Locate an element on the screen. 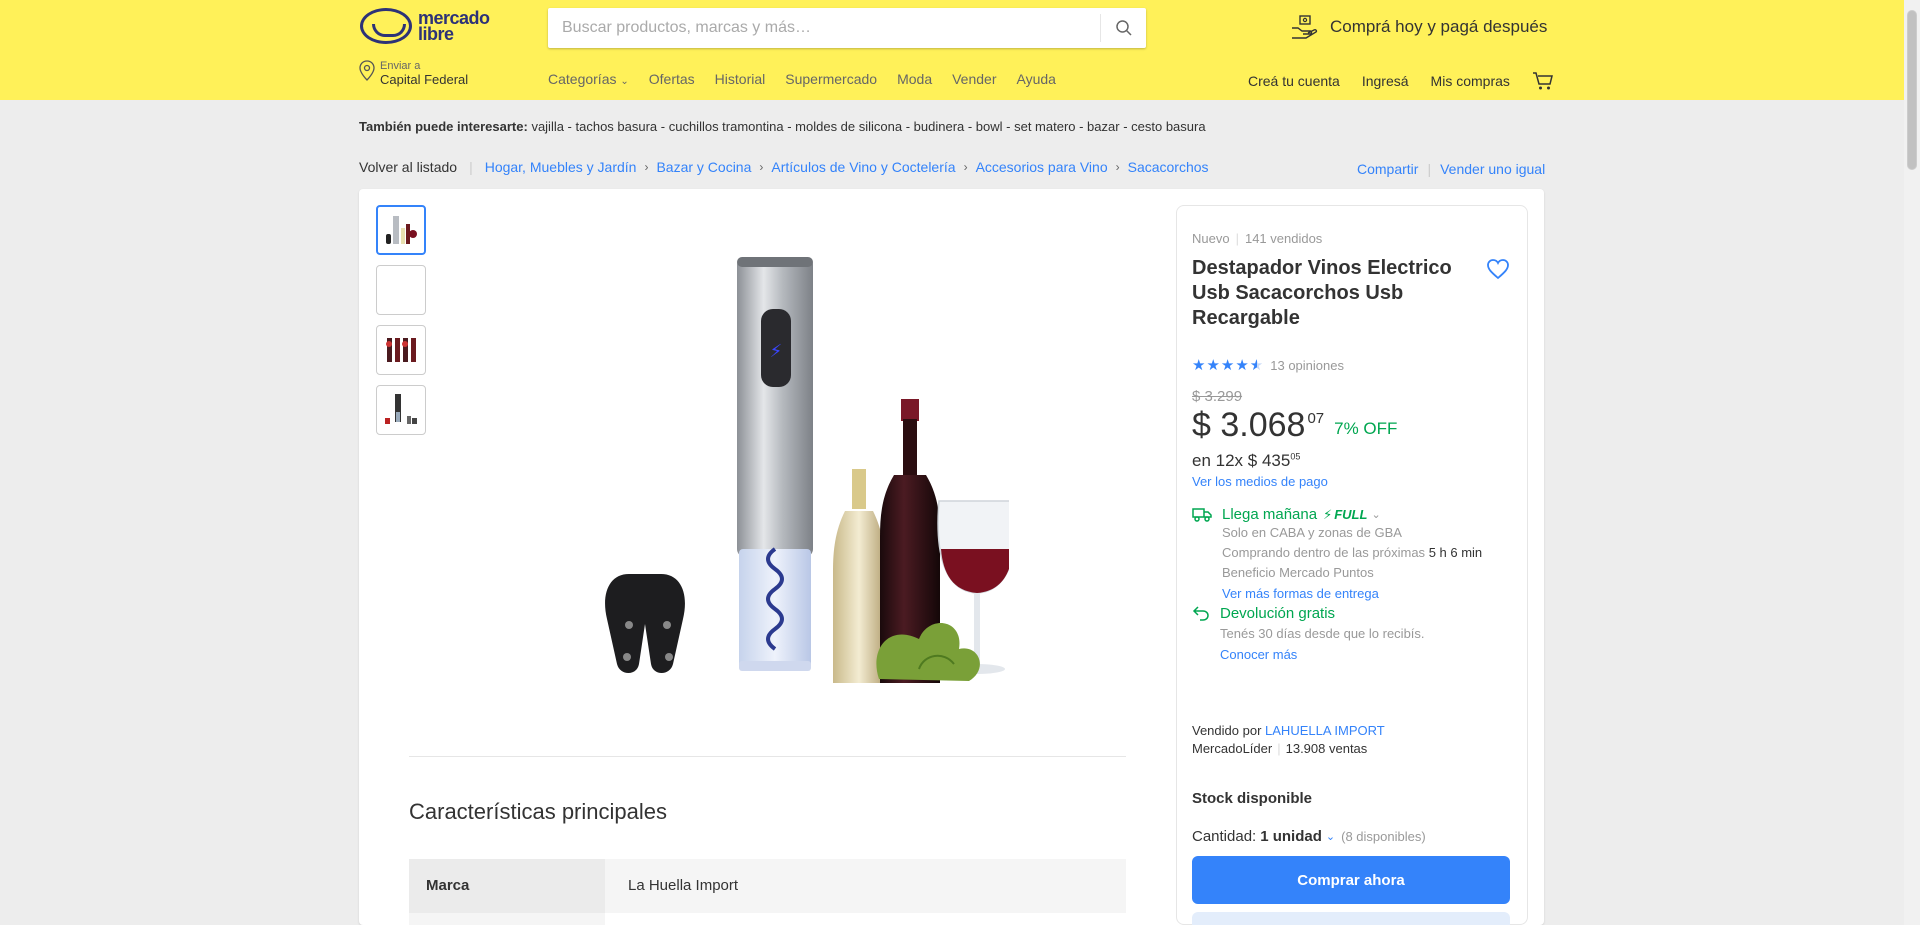 This screenshot has width=1920, height=925. reviews-count: 13 opiniones is located at coordinates (1307, 365).